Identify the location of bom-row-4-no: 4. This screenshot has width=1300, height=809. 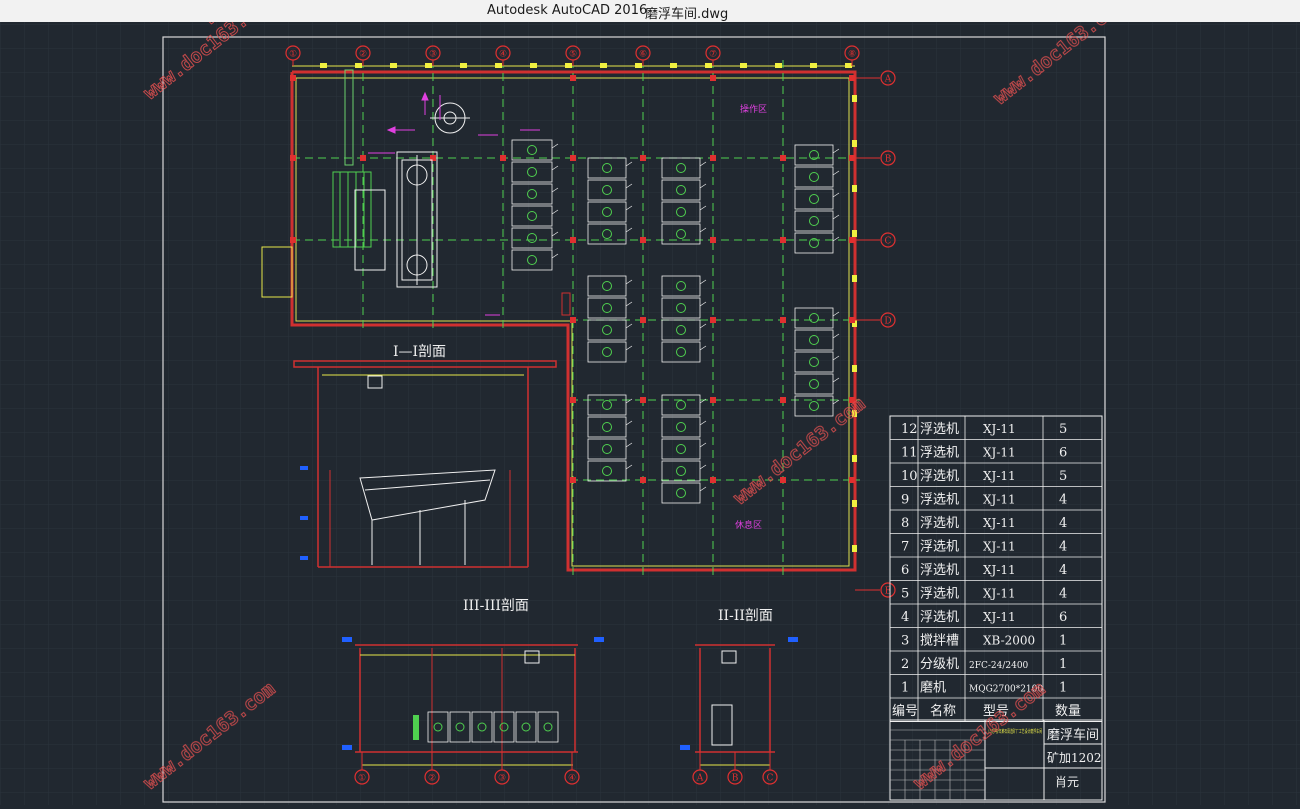
(905, 617).